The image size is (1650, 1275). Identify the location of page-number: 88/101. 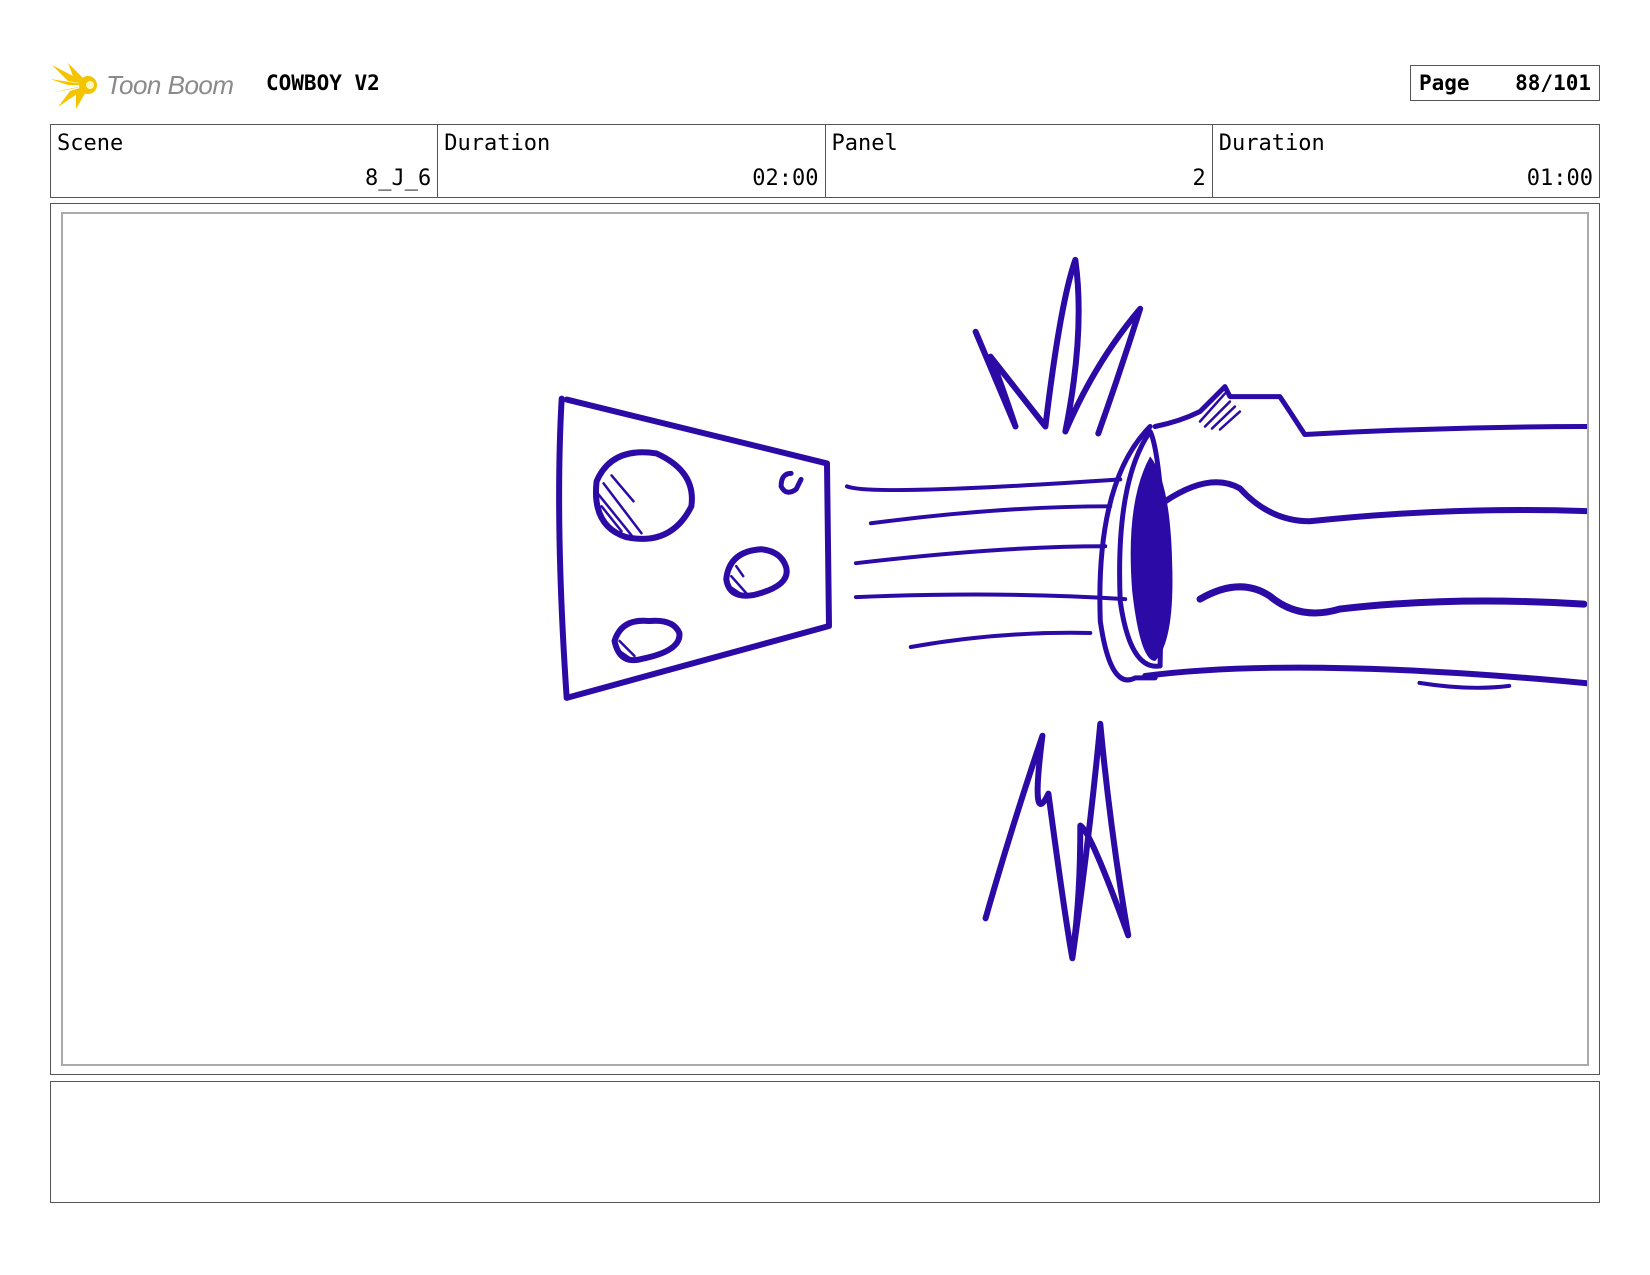
(1553, 83).